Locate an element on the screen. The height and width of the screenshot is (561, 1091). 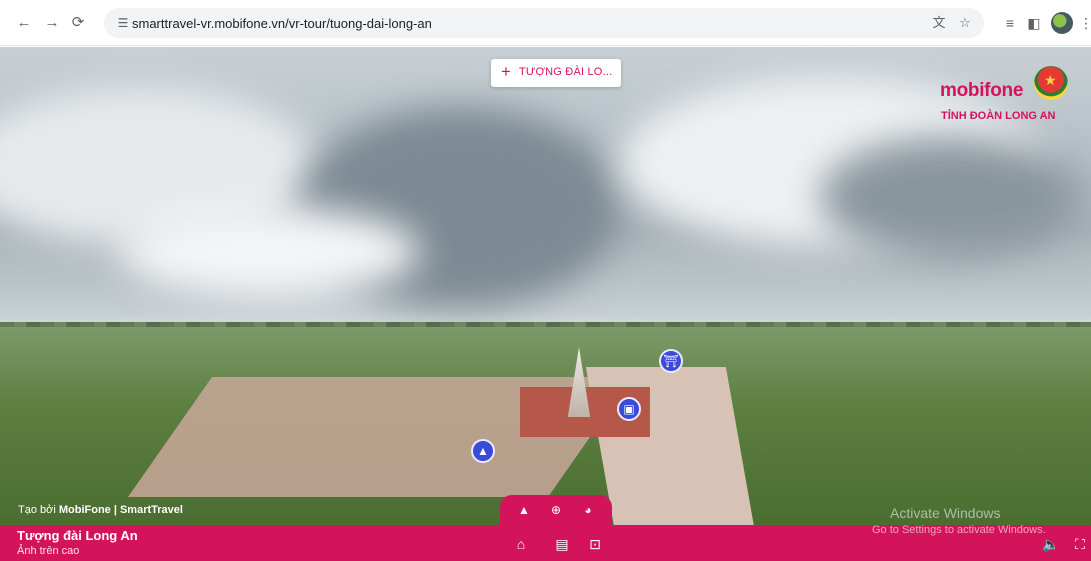
more-icon: ⋮ is located at coordinates (1083, 23).